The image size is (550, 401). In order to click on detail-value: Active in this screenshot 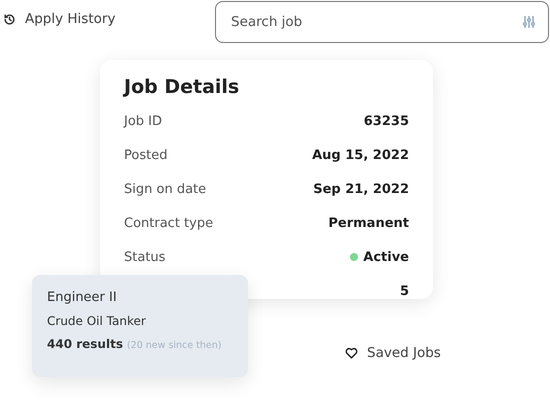, I will do `click(386, 257)`.